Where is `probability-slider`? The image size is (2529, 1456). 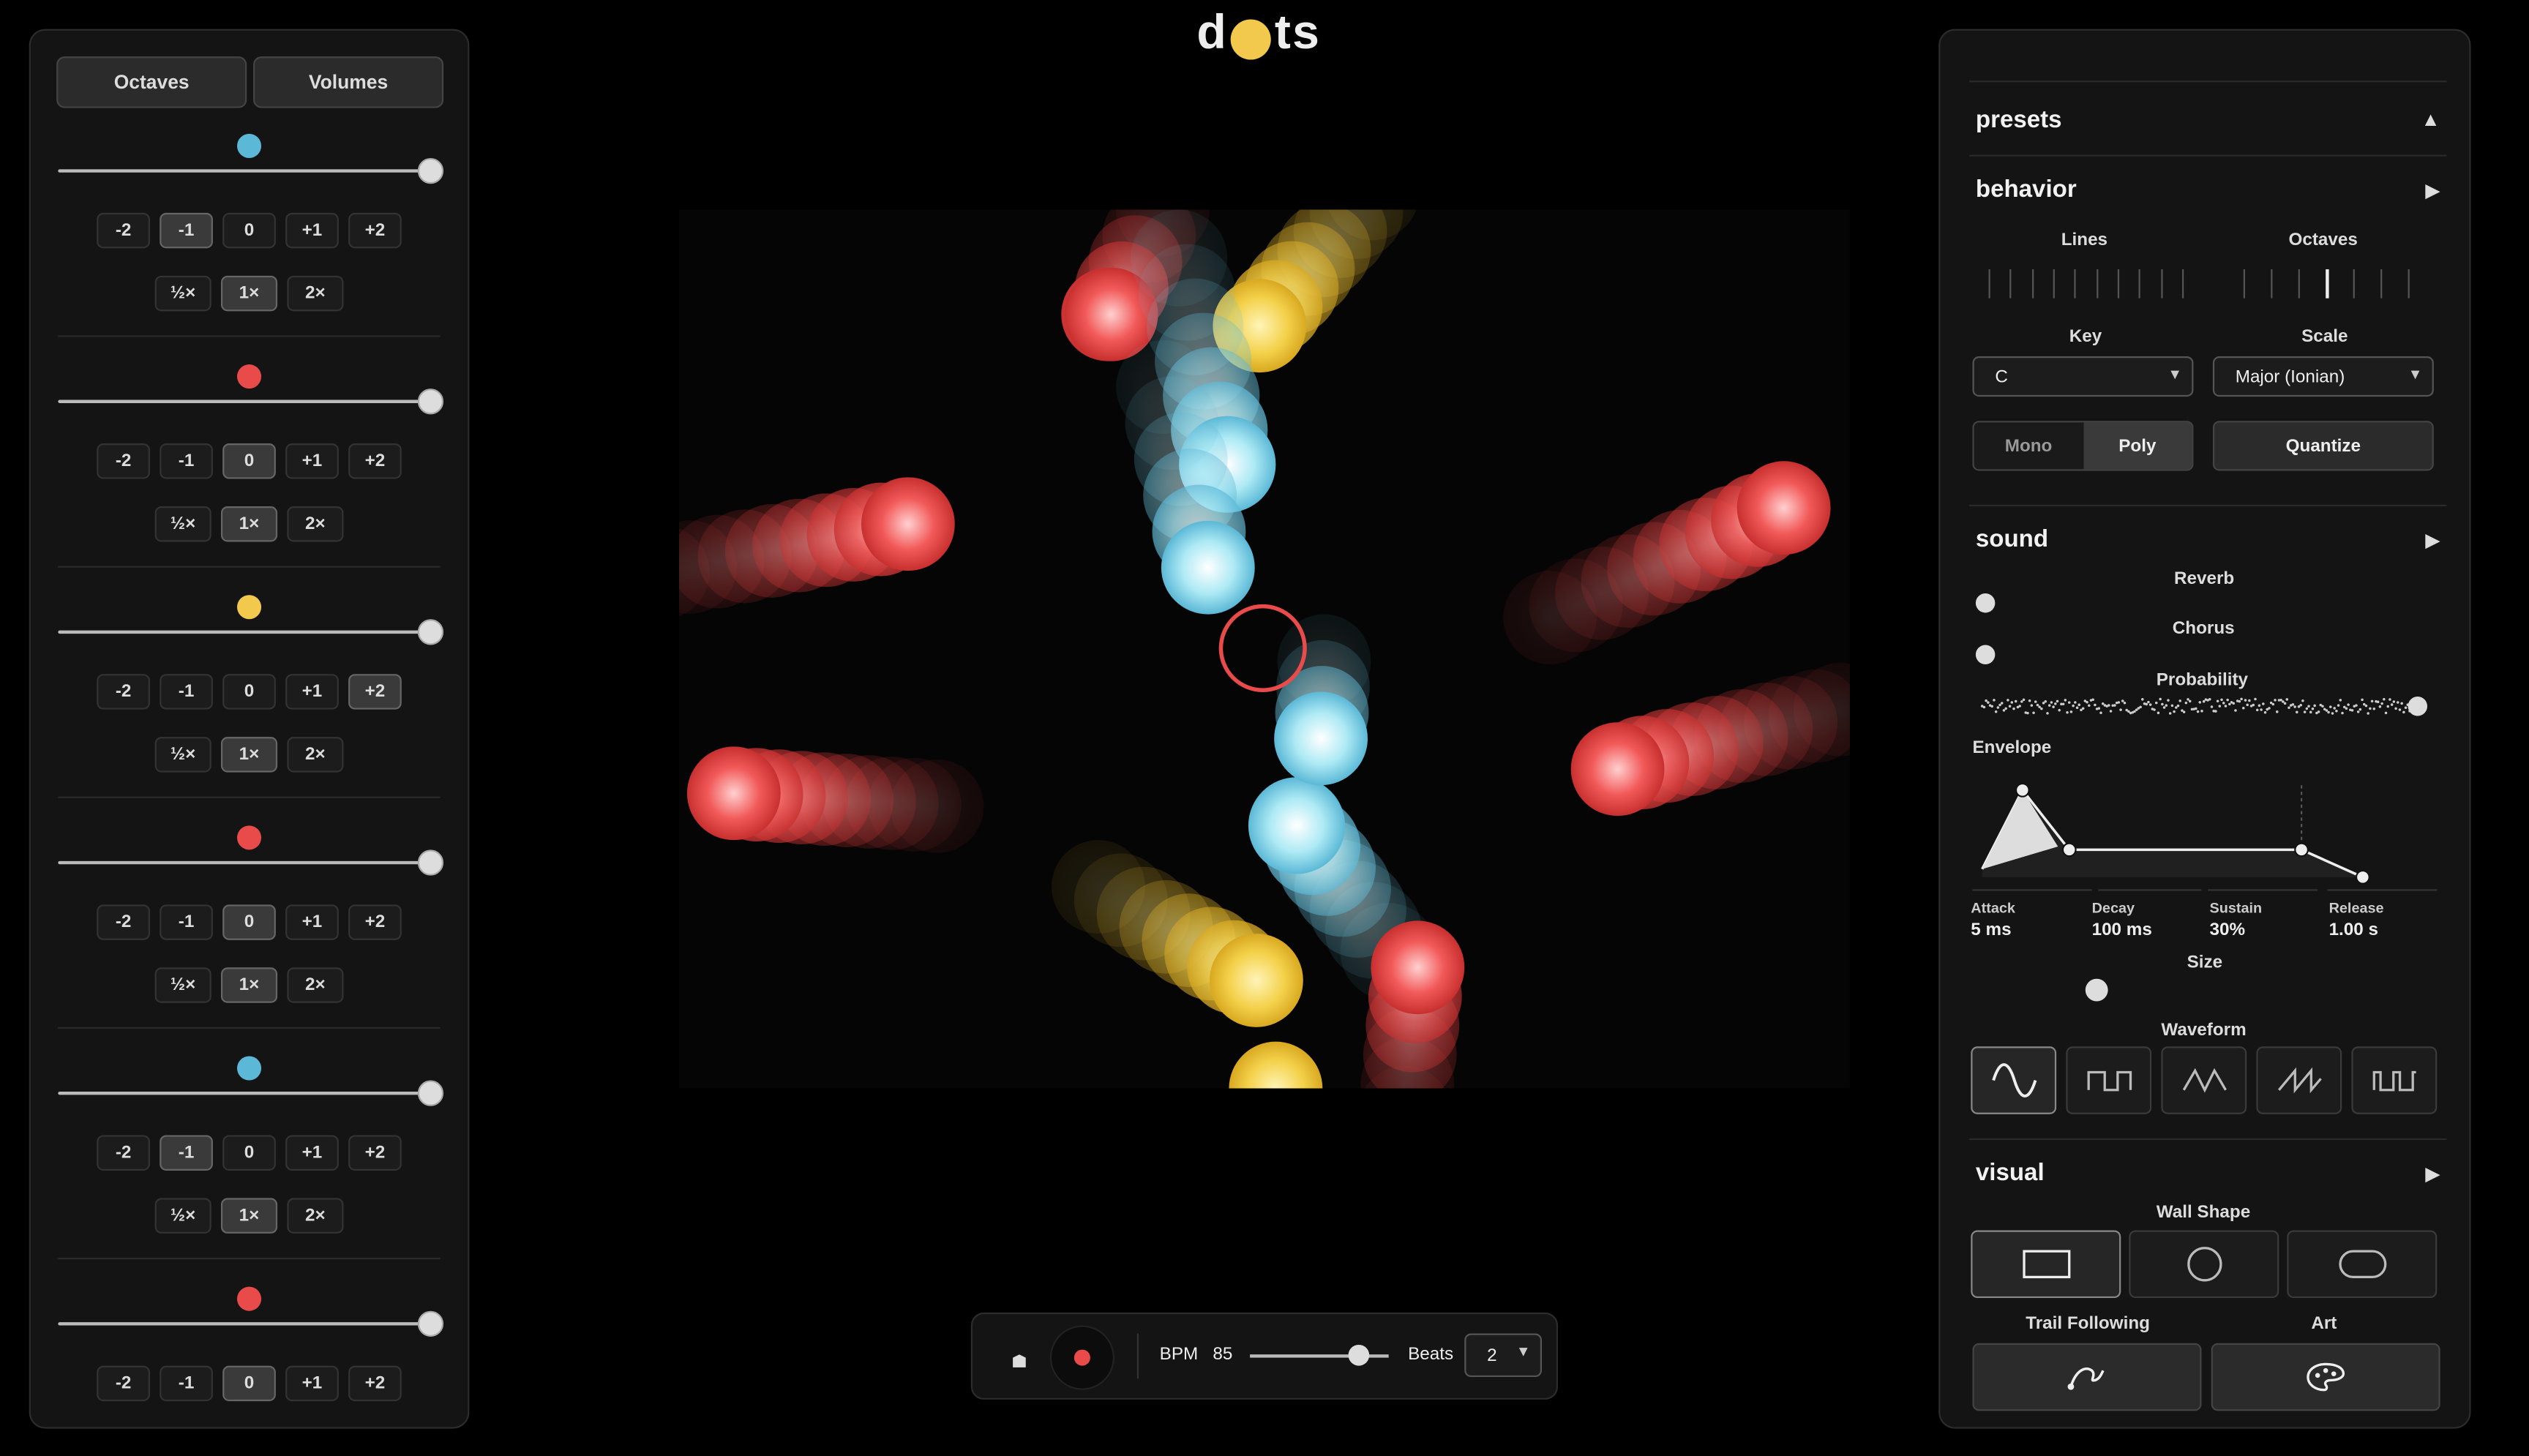
probability-slider is located at coordinates (2203, 706).